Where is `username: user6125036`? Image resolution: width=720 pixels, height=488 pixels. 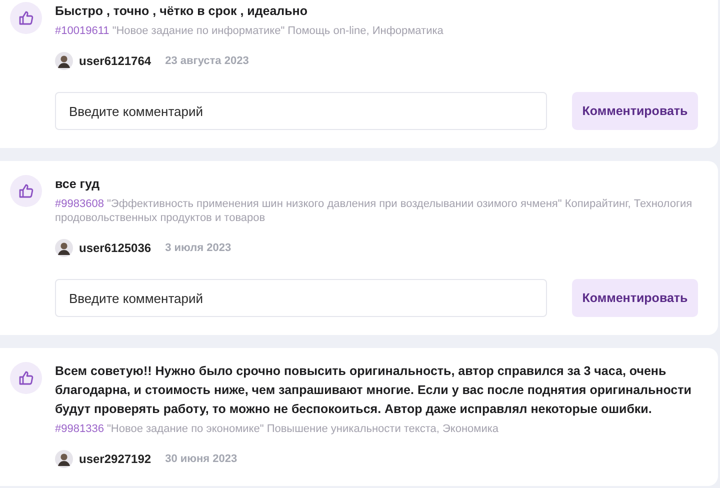
username: user6125036 is located at coordinates (115, 248).